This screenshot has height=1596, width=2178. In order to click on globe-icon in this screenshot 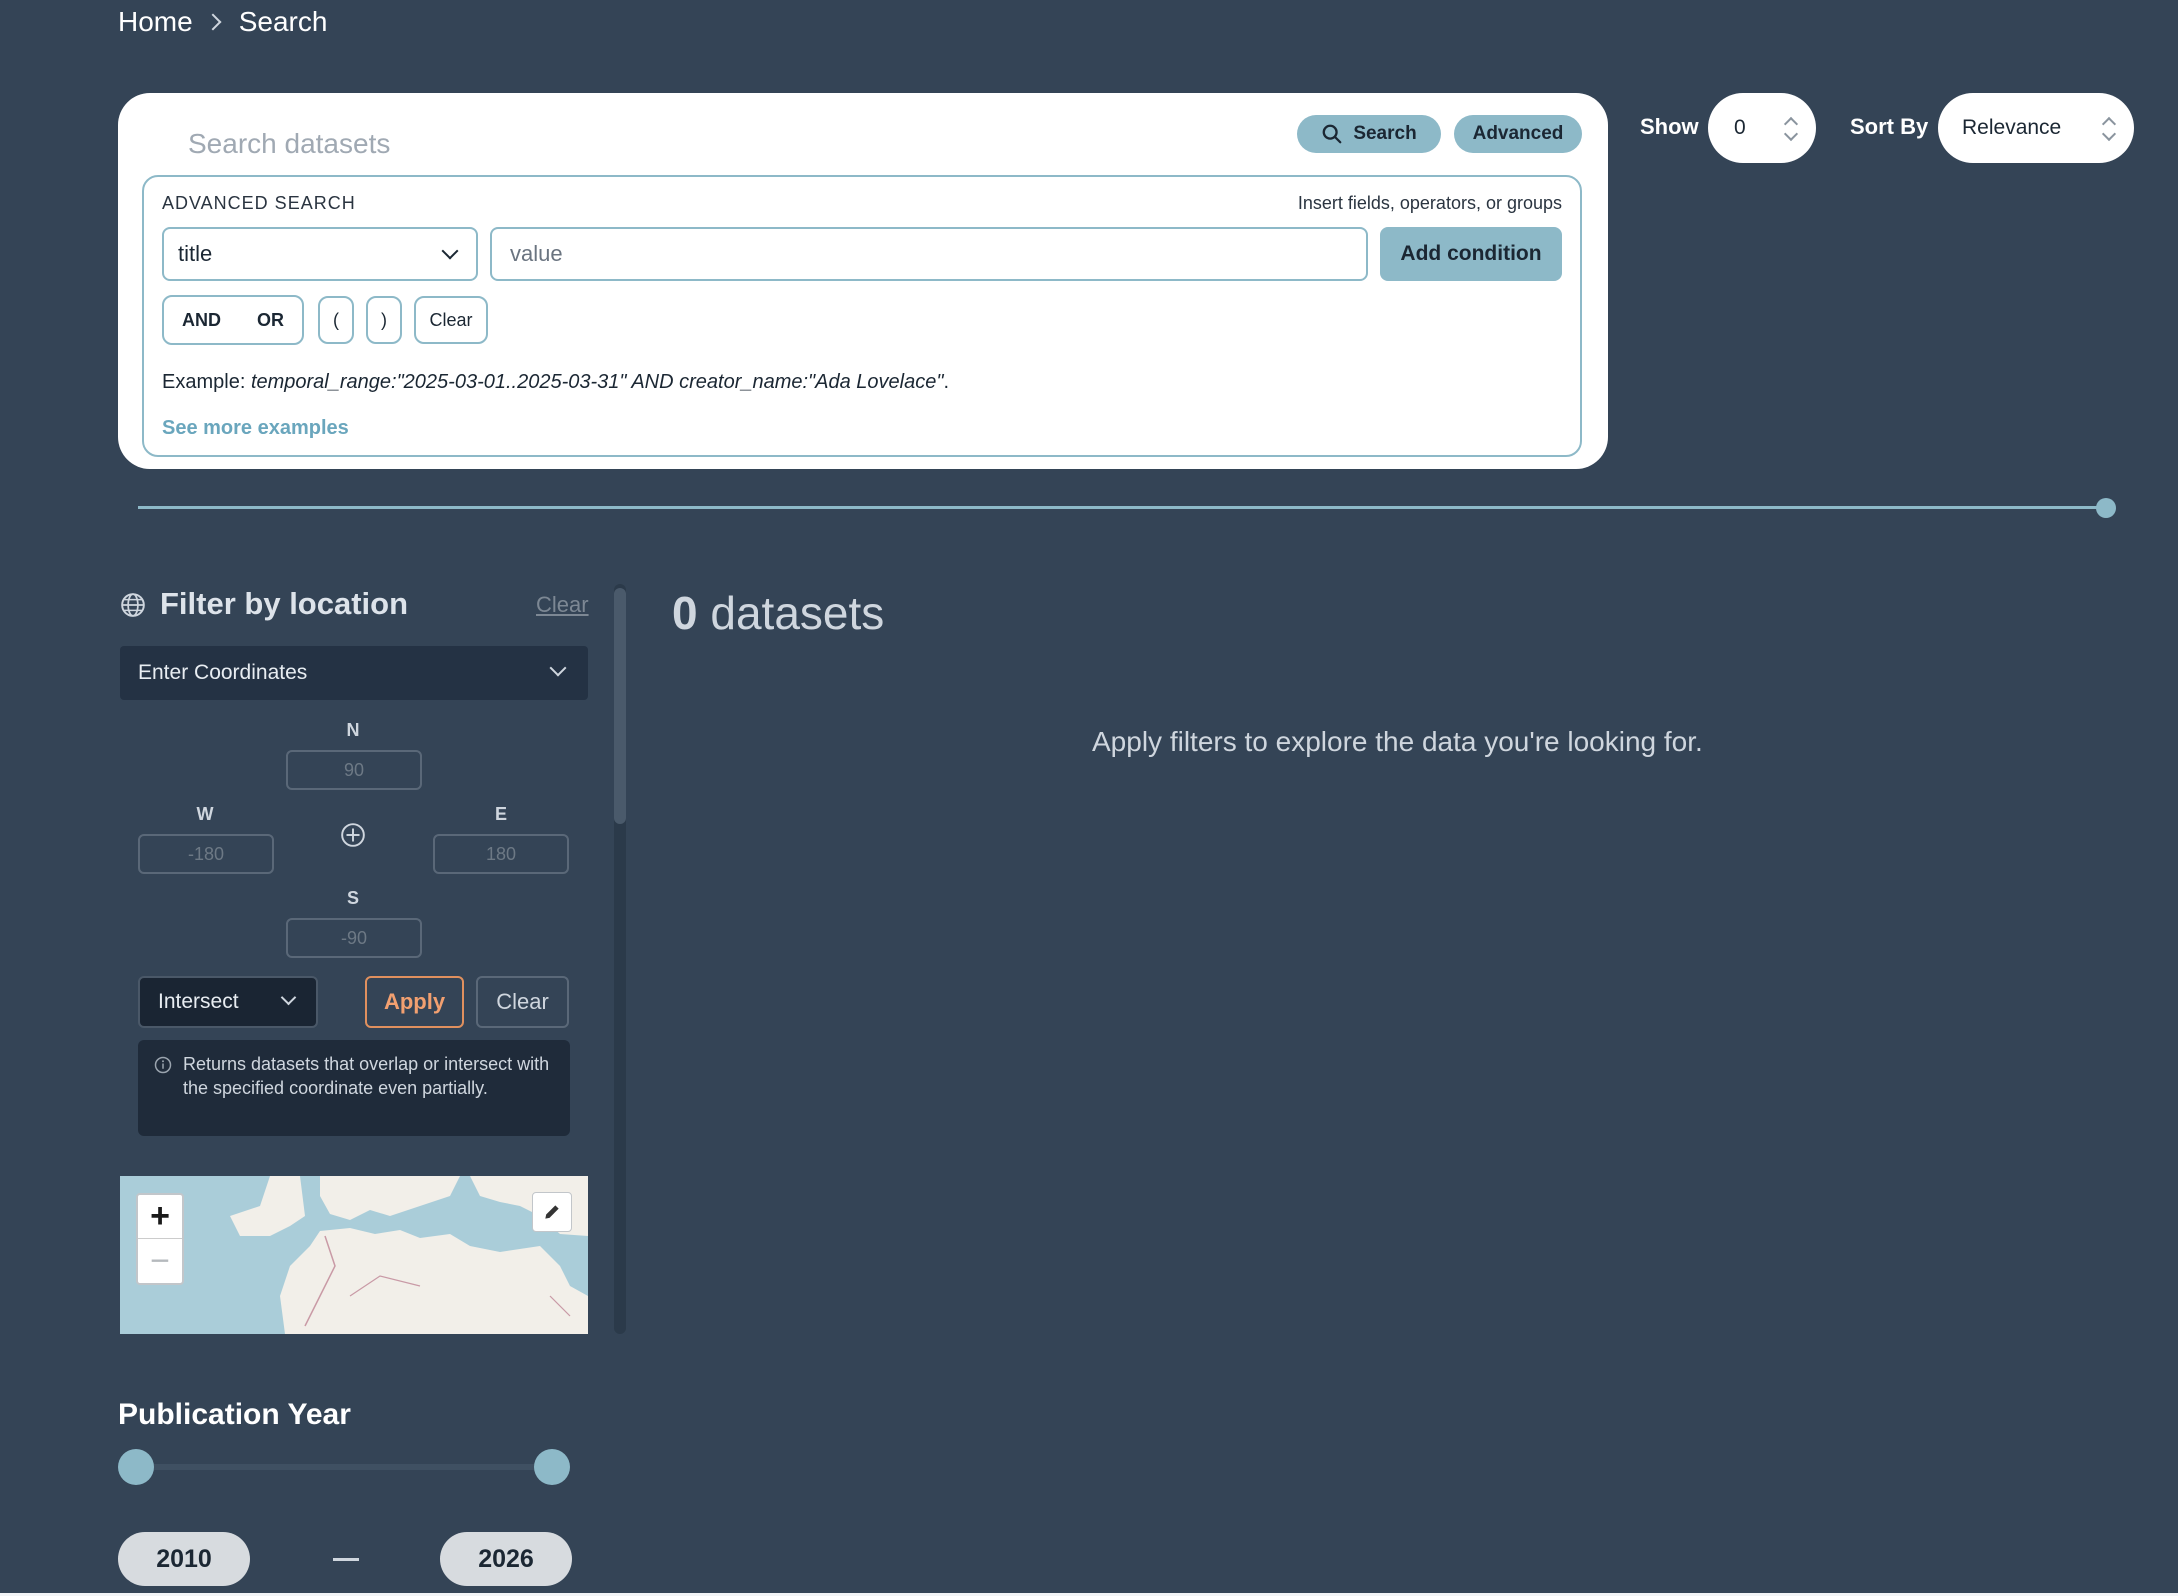, I will do `click(133, 605)`.